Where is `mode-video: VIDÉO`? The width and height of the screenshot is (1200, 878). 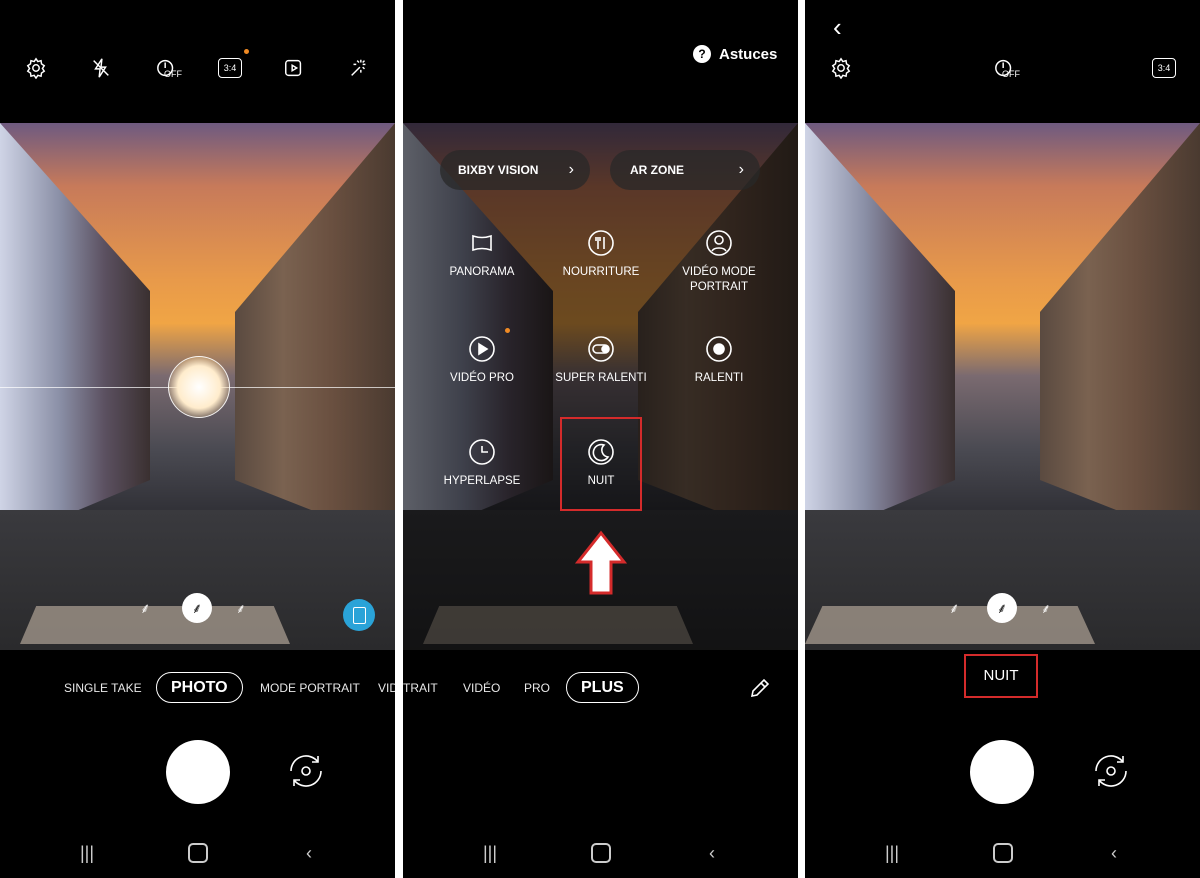 mode-video: VIDÉO is located at coordinates (481, 688).